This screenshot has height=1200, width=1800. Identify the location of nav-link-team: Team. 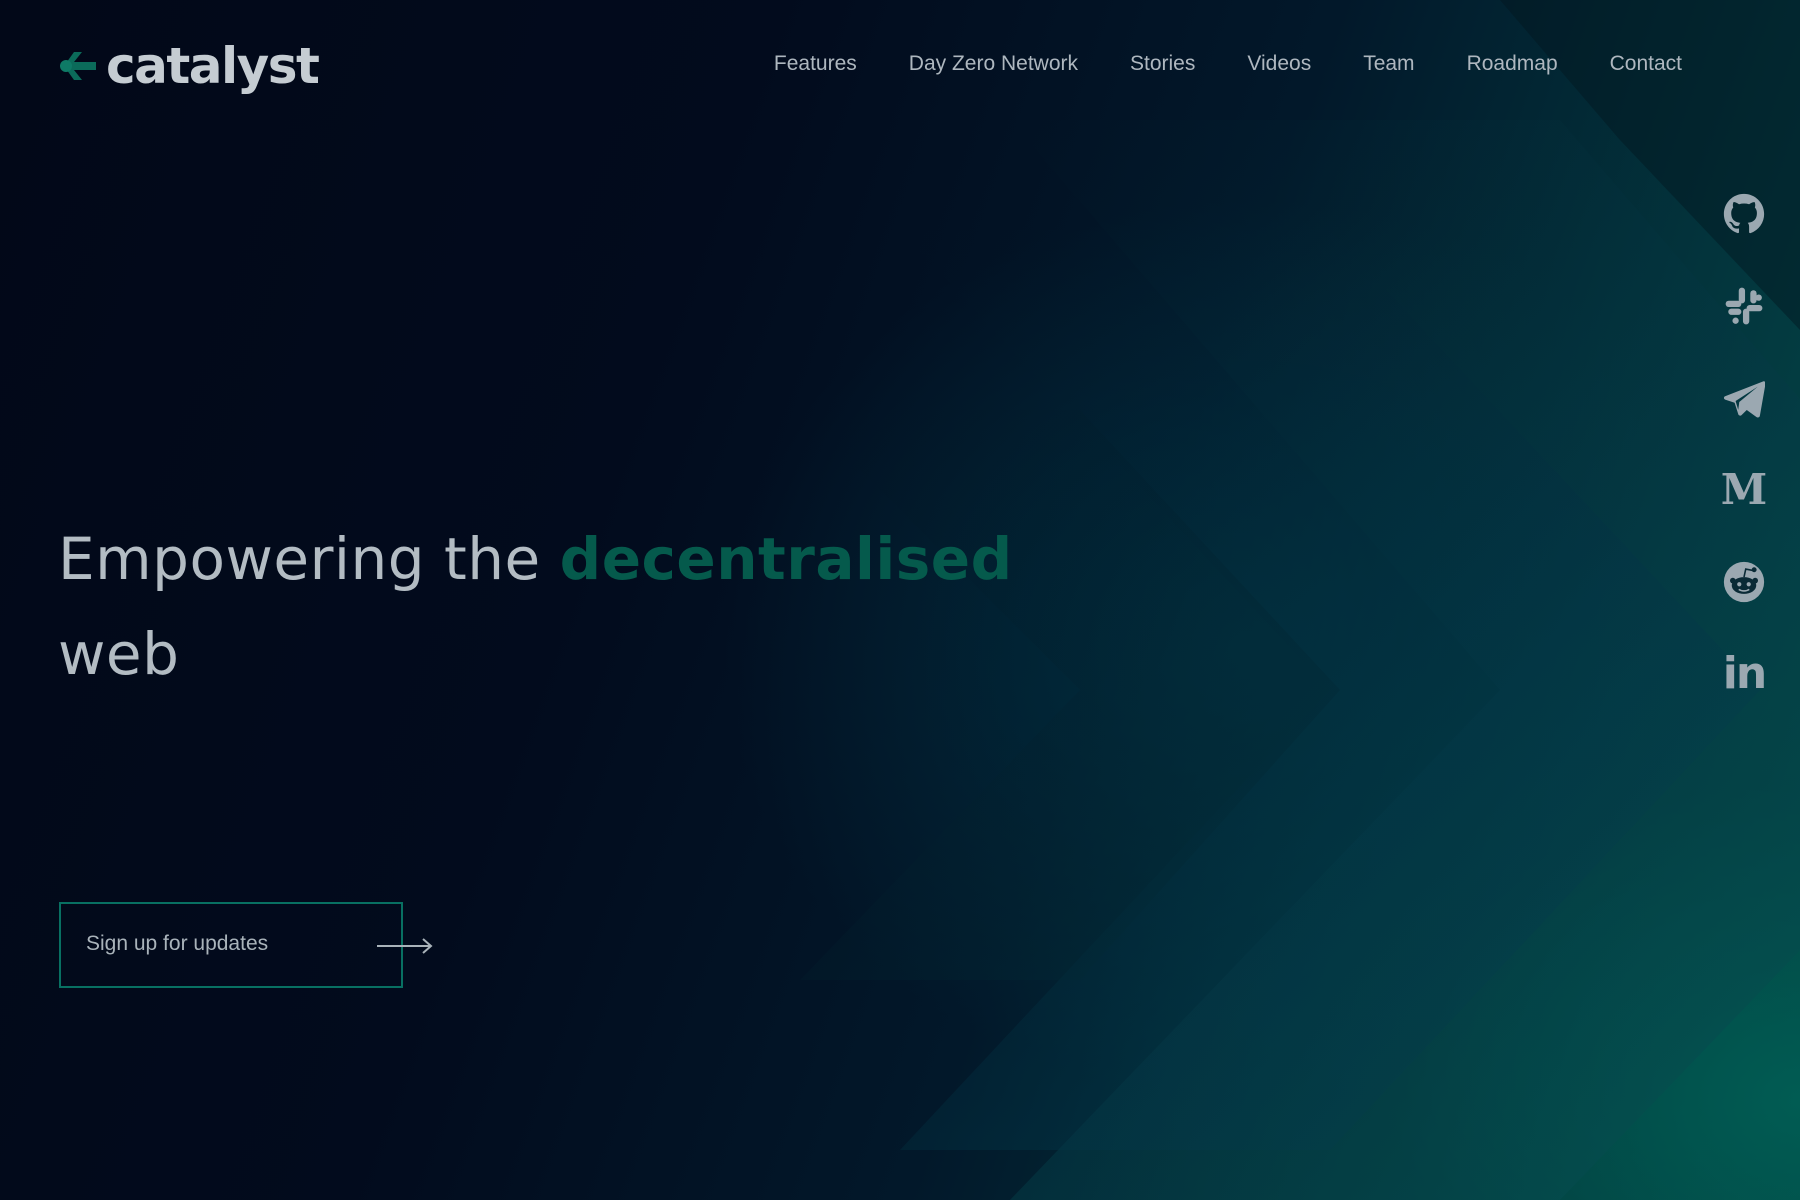
(1388, 64).